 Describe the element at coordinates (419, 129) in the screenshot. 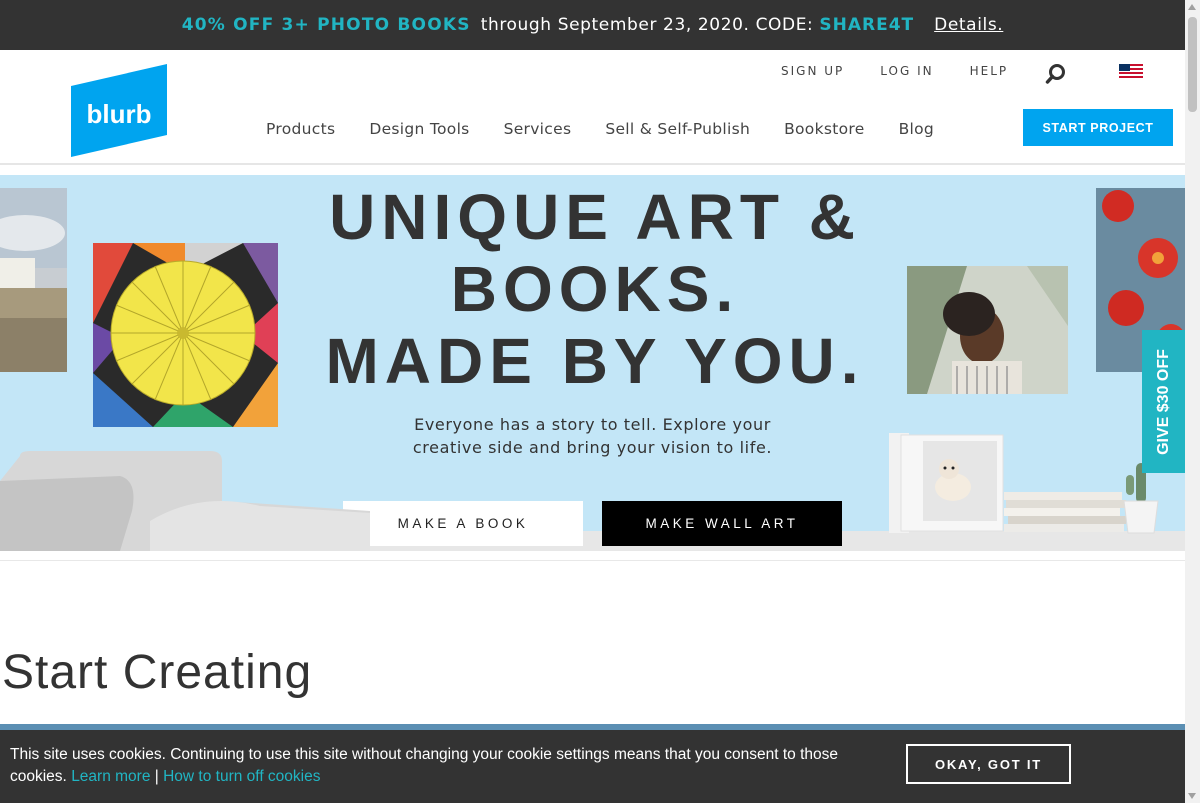

I see `nav-design-tools: Design Tools` at that location.